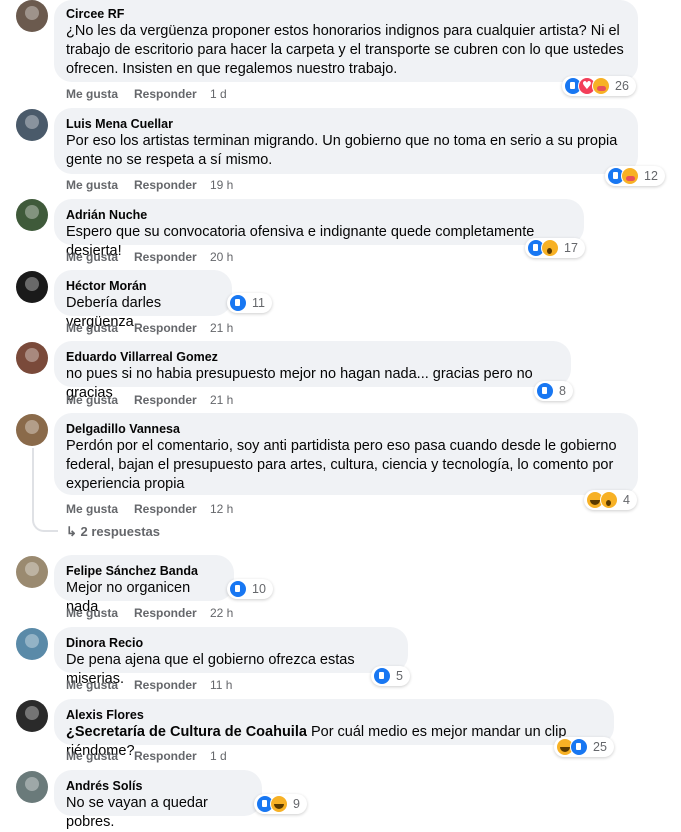 The width and height of the screenshot is (681, 832). What do you see at coordinates (221, 185) in the screenshot?
I see `comment-timestamp: 19 h` at bounding box center [221, 185].